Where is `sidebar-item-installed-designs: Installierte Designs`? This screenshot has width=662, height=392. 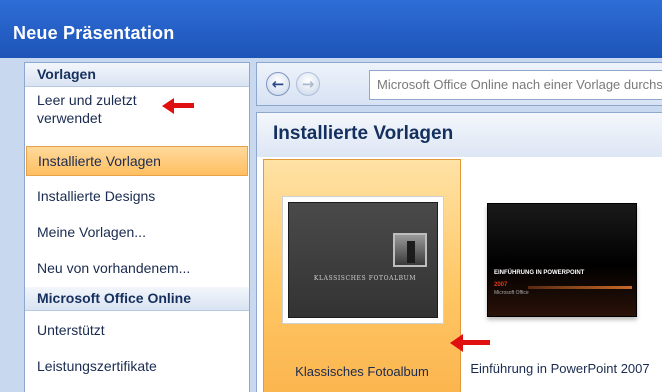
sidebar-item-installed-designs: Installierte Designs is located at coordinates (137, 196).